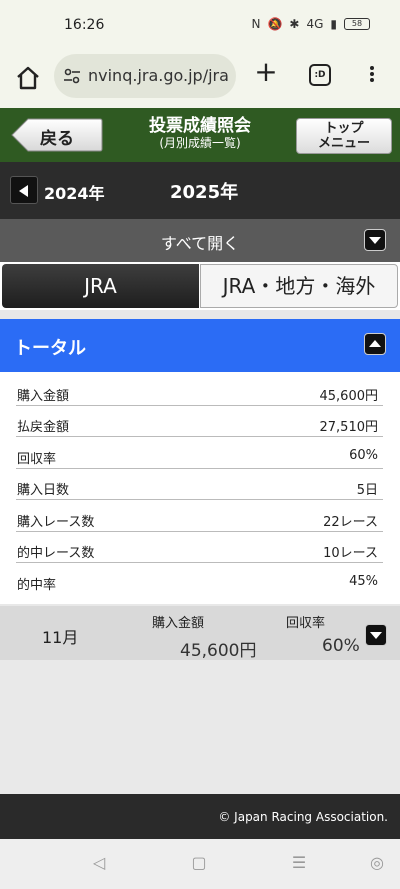 This screenshot has width=400, height=889. I want to click on stat-label: 的中レース数, so click(56, 553).